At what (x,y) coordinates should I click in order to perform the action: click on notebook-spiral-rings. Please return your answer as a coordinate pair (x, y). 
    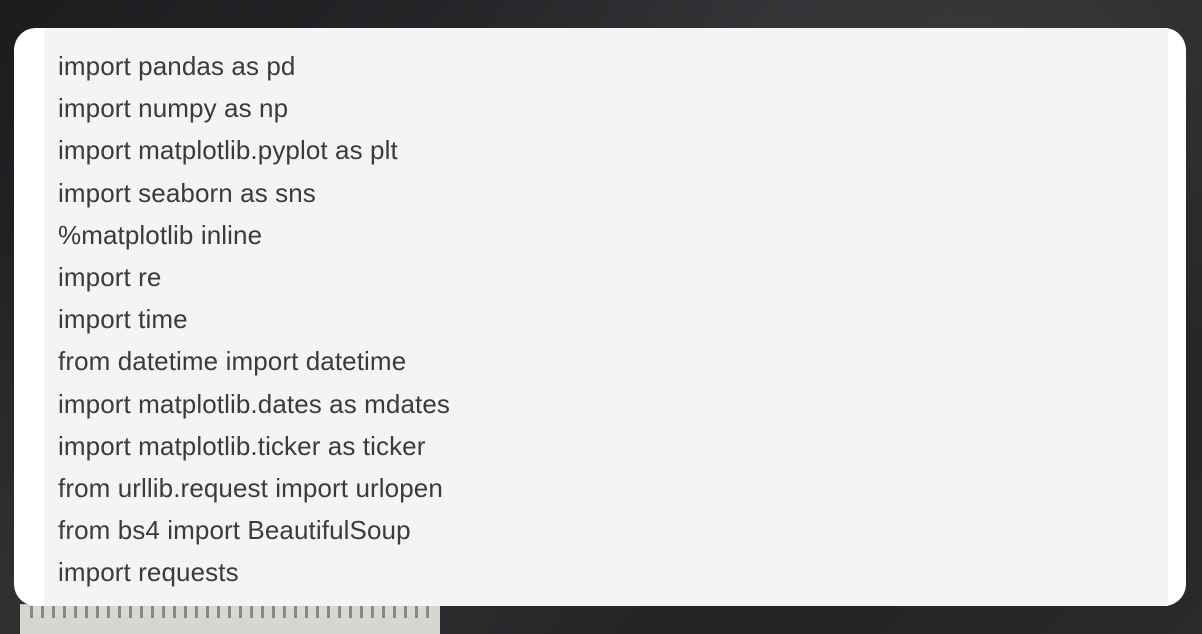
    Looking at the image, I should click on (230, 612).